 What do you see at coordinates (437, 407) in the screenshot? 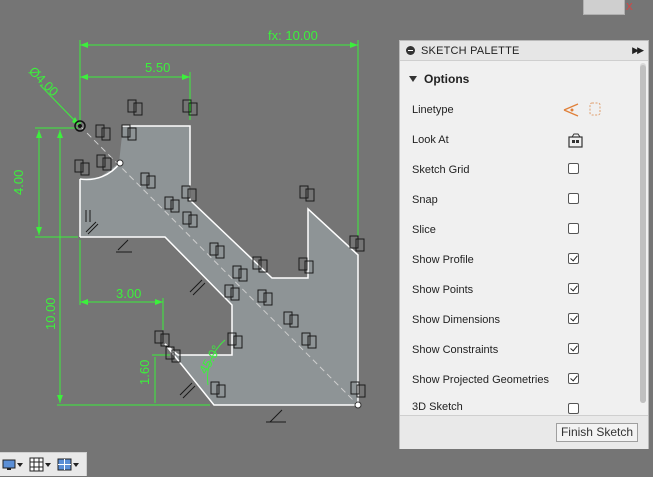
I see `option-label: 3D Sketch` at bounding box center [437, 407].